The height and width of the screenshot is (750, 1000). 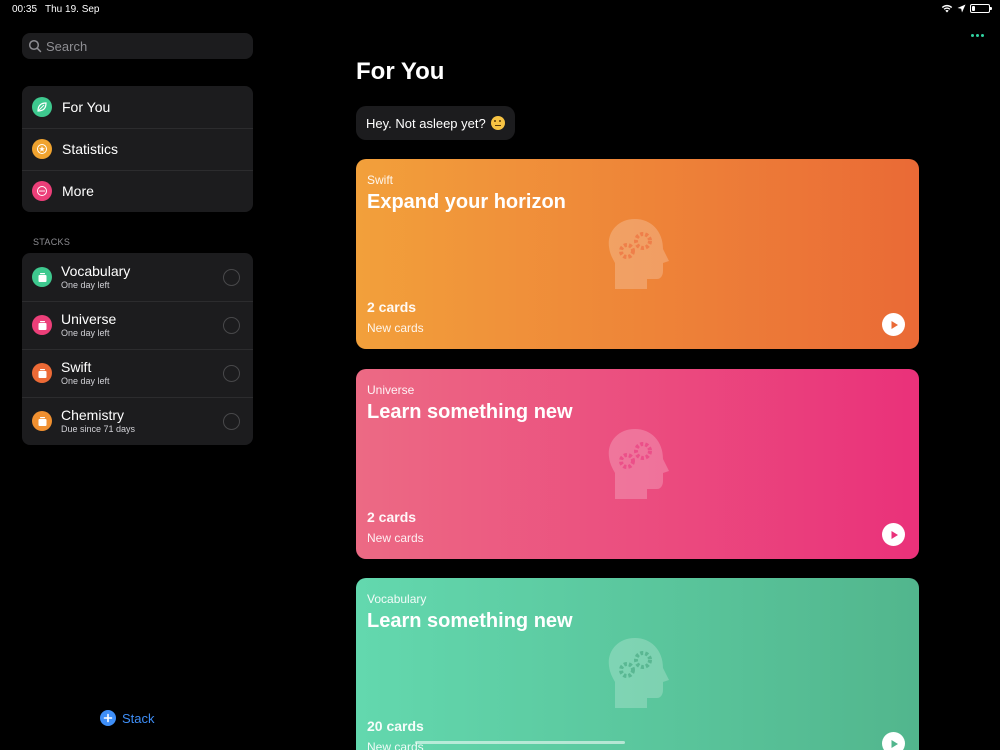 I want to click on stack-item-vocabulary: Vocabulary One day left, so click(x=137, y=277).